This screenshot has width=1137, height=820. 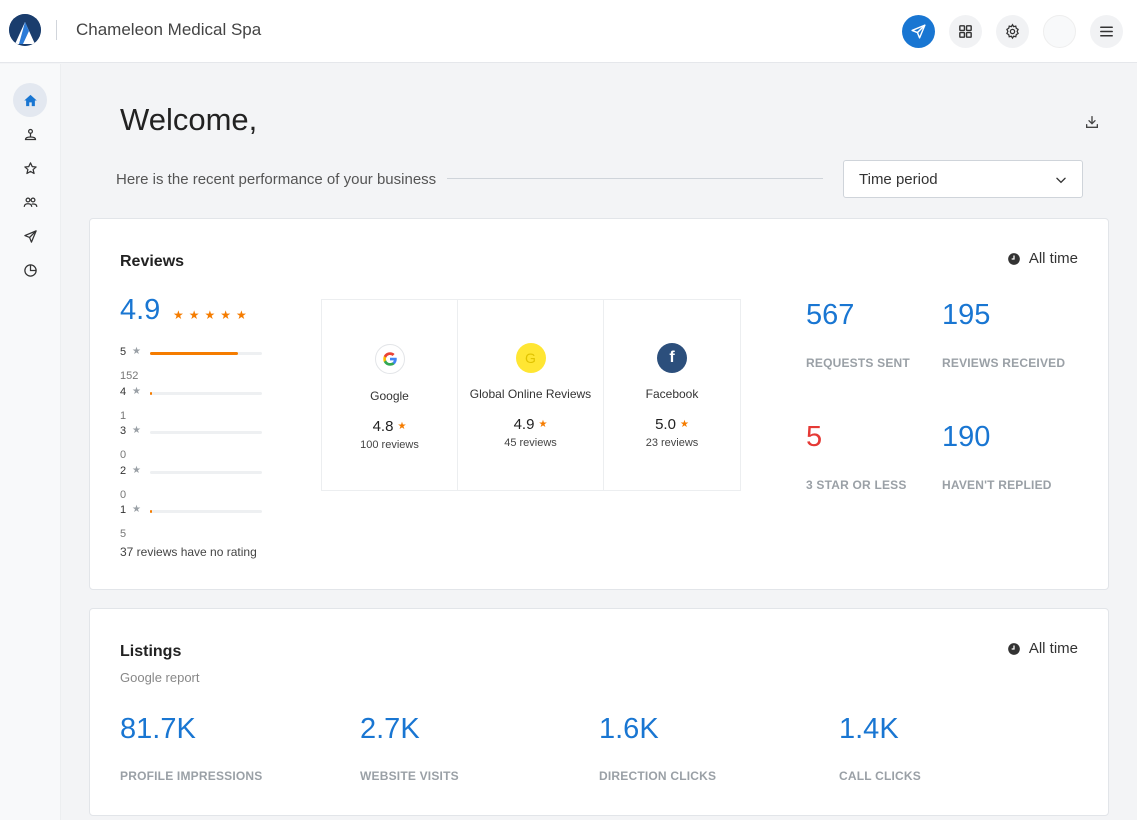 I want to click on business-name: Chameleon Medical Spa, so click(x=169, y=29).